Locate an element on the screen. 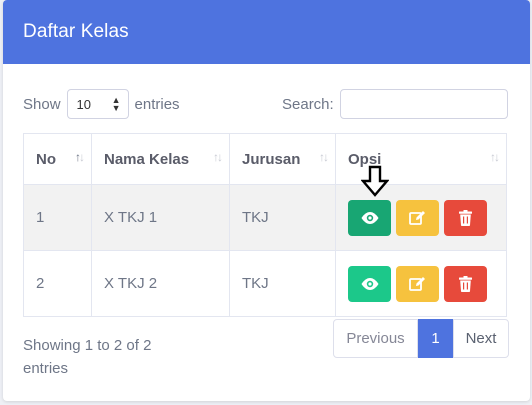 Image resolution: width=532 pixels, height=405 pixels. cell-no: 2 is located at coordinates (57, 283).